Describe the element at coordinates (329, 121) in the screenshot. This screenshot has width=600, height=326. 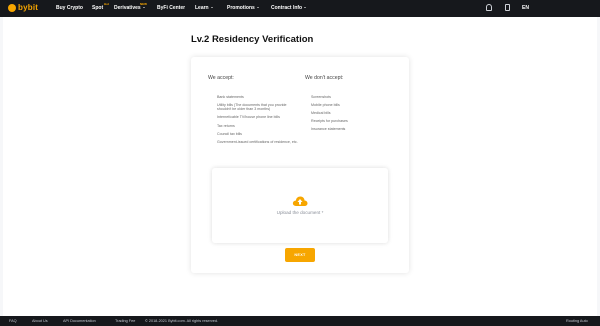
I see `list-item: Receipts for purchases` at that location.